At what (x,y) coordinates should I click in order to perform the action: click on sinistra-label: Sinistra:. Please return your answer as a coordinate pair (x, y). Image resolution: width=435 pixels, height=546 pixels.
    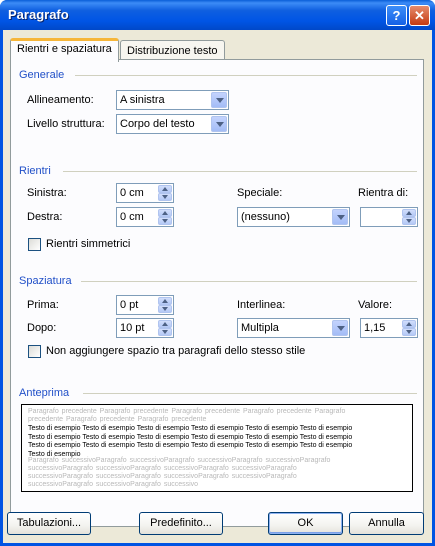
    Looking at the image, I should click on (47, 193).